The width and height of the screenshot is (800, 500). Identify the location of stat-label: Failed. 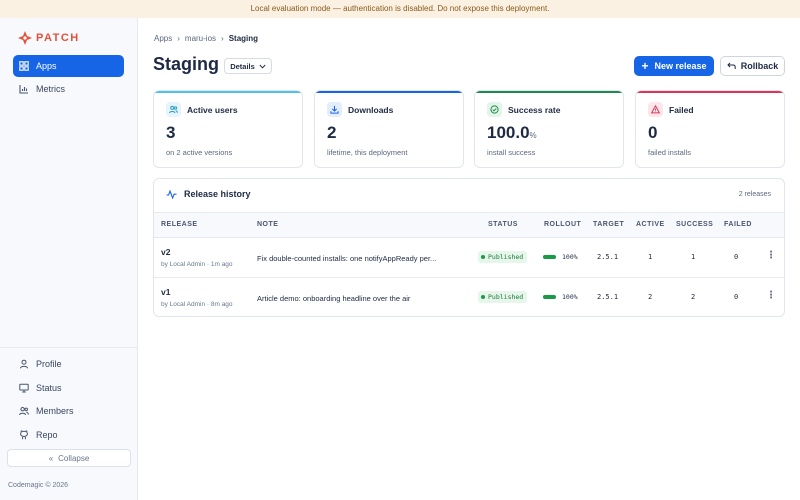
(681, 110).